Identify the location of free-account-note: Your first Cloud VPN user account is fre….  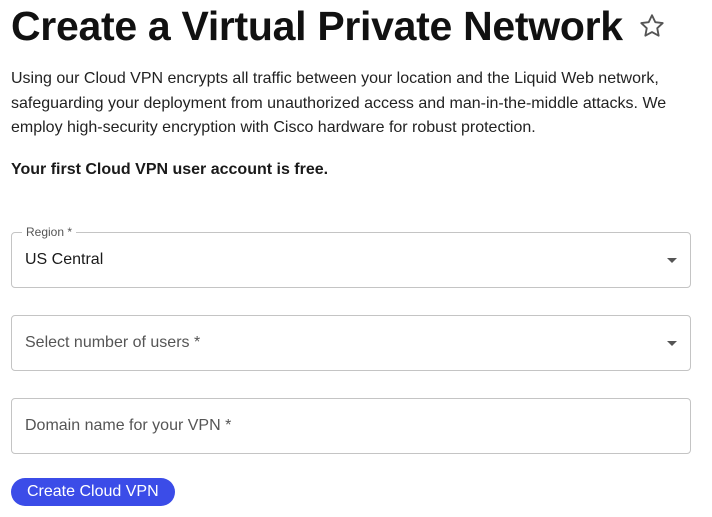
(170, 169).